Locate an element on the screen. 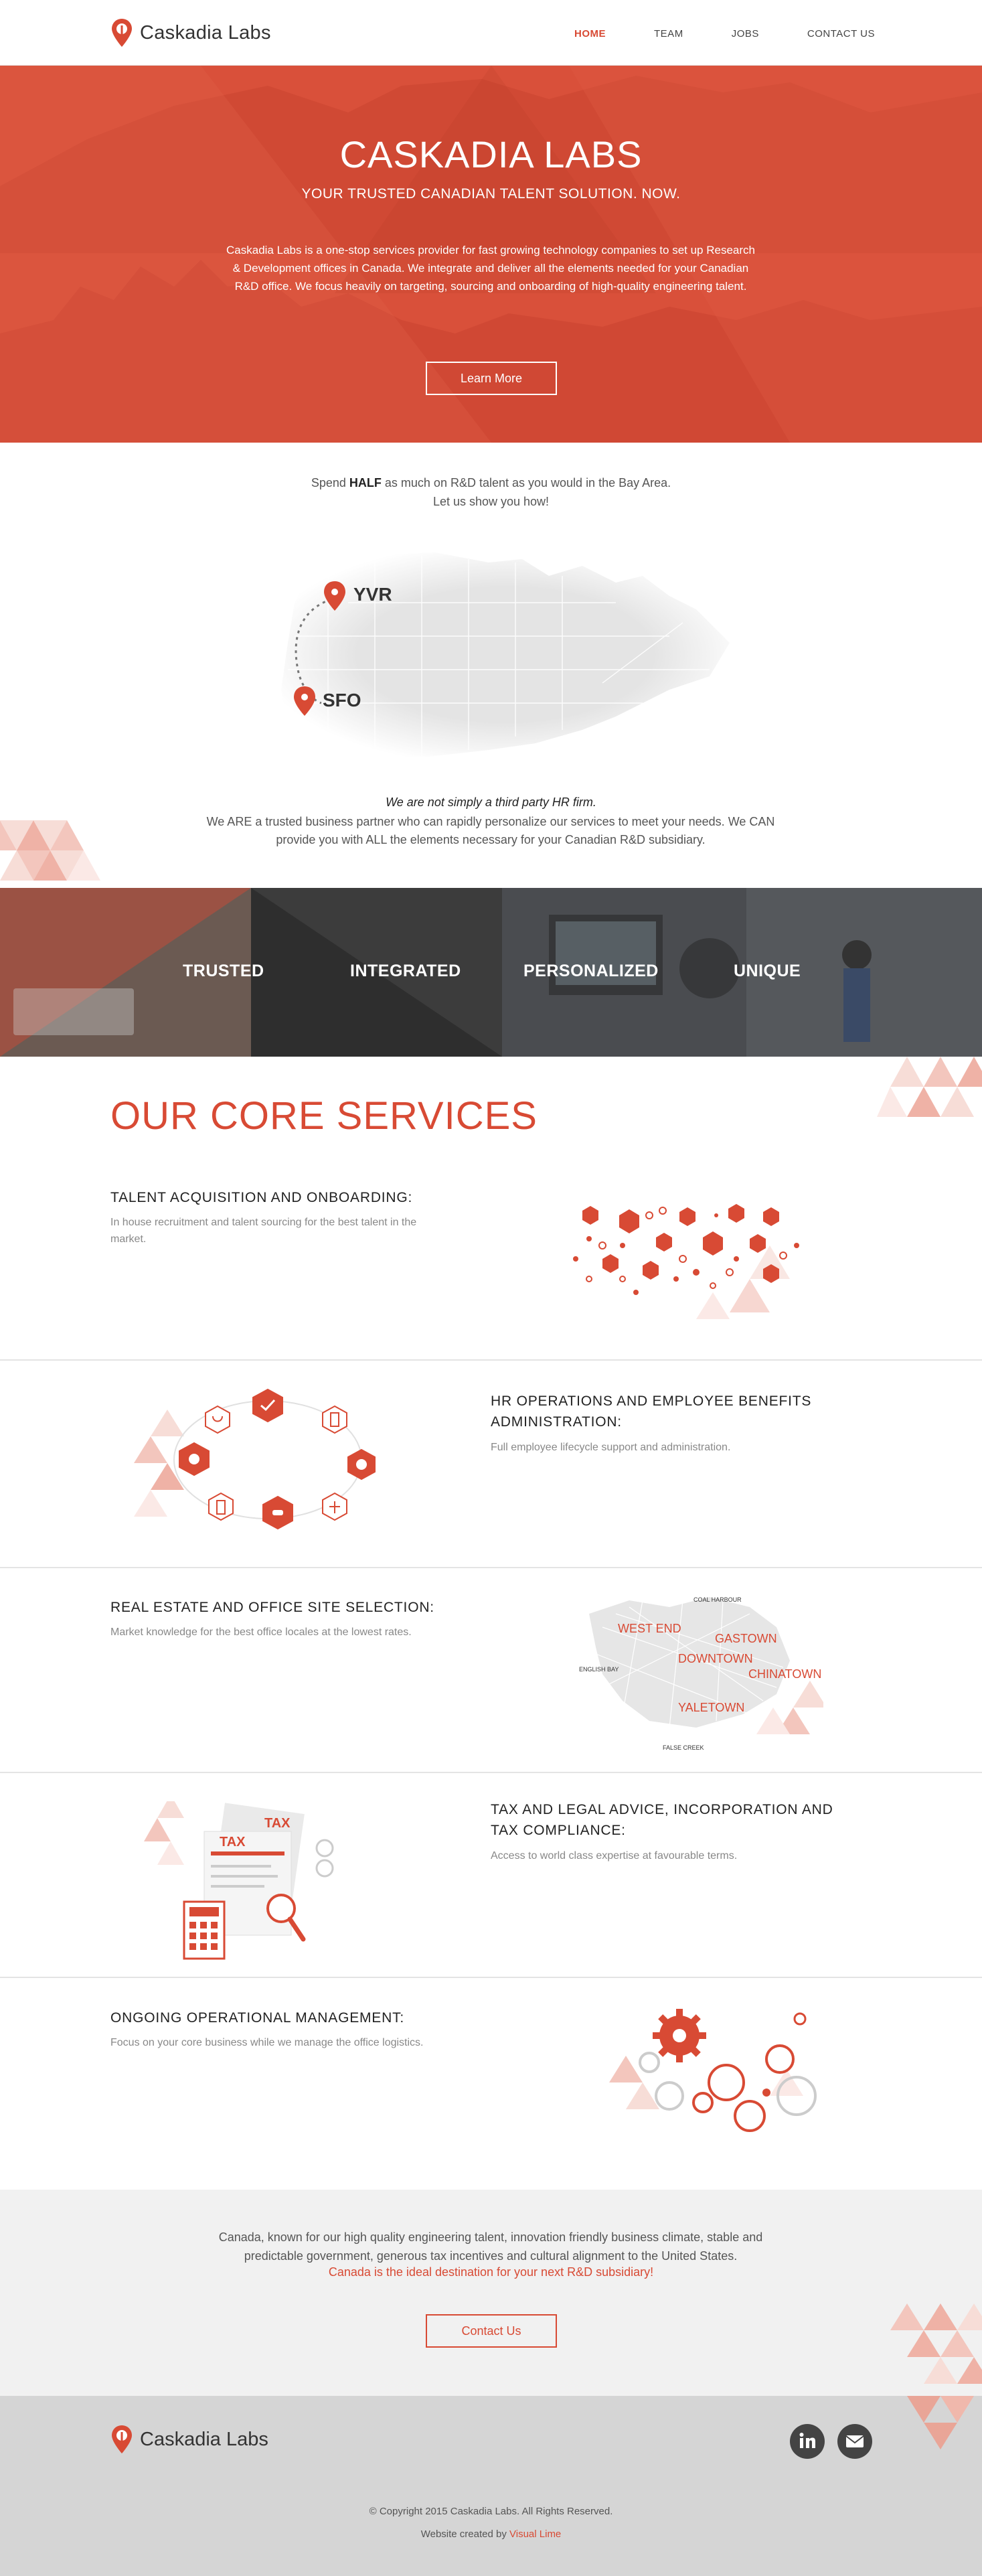 The height and width of the screenshot is (2576, 982). header-logo: Caskadia Labs is located at coordinates (190, 32).